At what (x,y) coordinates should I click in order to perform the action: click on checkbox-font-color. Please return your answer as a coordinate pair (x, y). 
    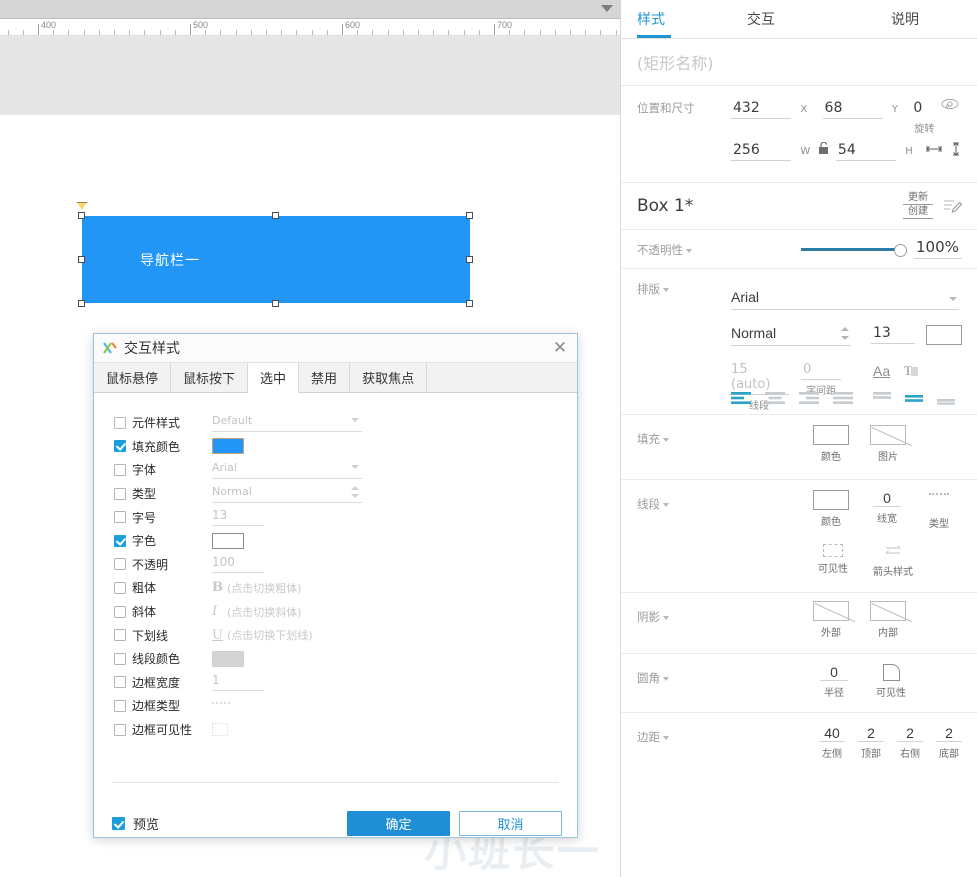
    Looking at the image, I should click on (120, 540).